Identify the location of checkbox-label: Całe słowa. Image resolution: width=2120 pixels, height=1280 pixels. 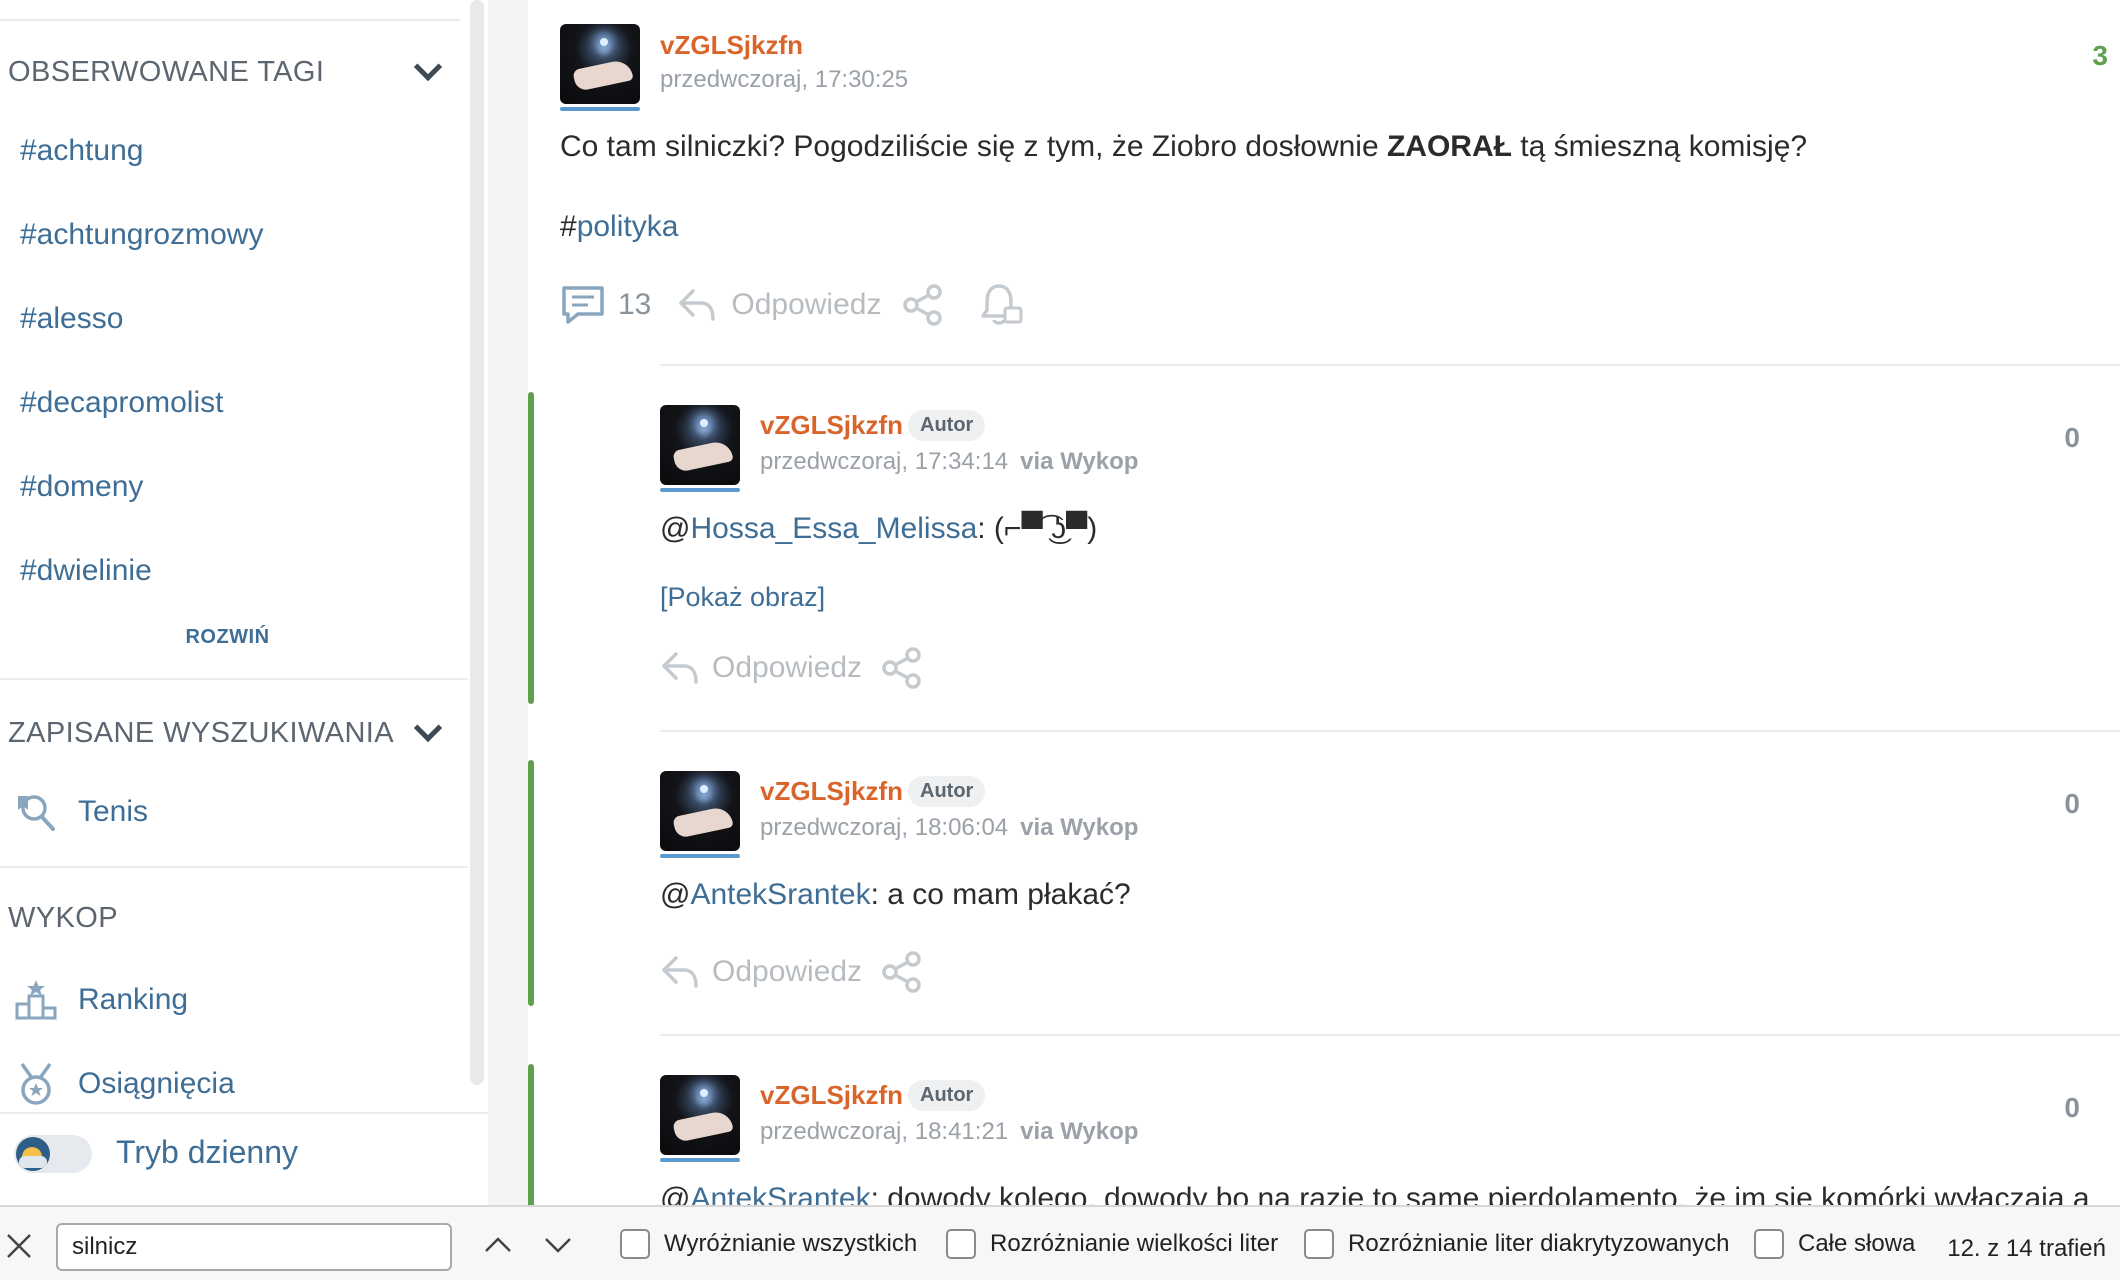
(1857, 1243).